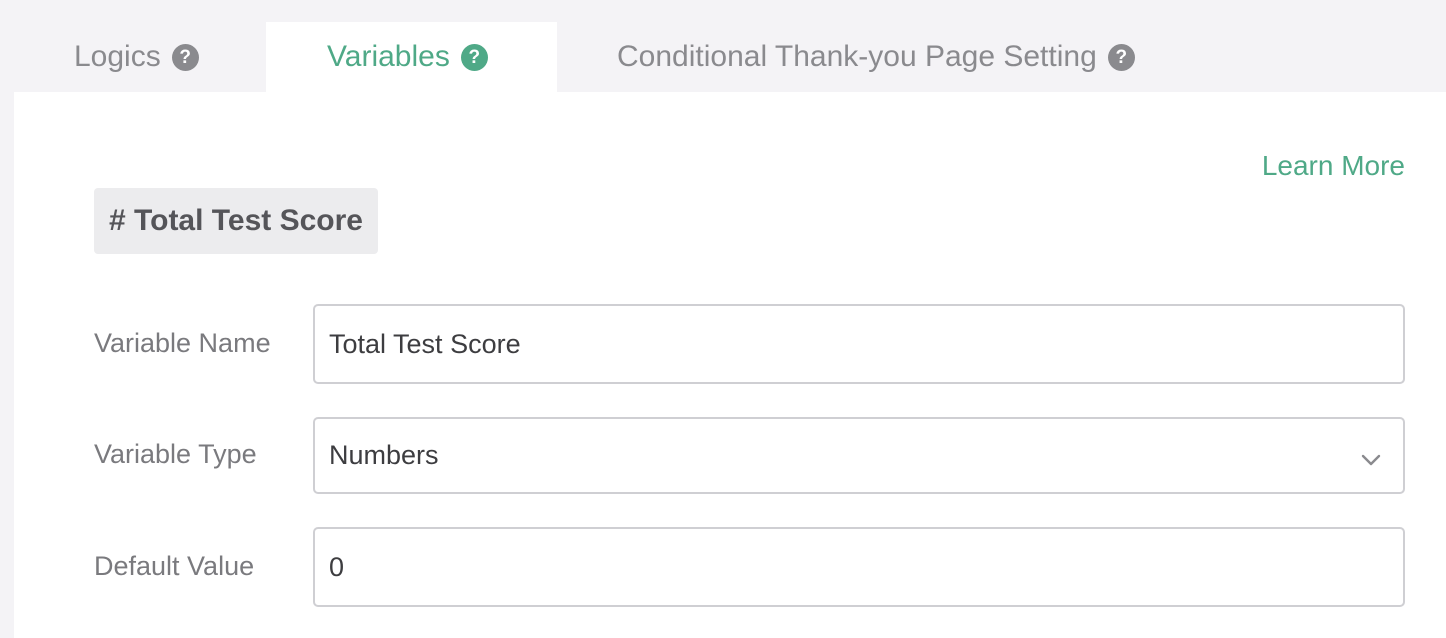 This screenshot has height=638, width=1446. I want to click on variable-chip: # Total Test Score, so click(236, 221).